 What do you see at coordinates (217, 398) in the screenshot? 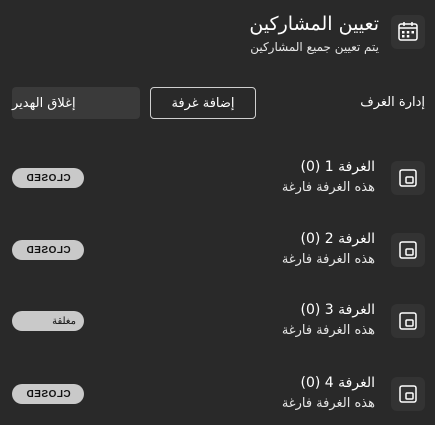
I see `room-row: الغرفة 4 (0) هذه الغرفة فارغة CLOSED` at bounding box center [217, 398].